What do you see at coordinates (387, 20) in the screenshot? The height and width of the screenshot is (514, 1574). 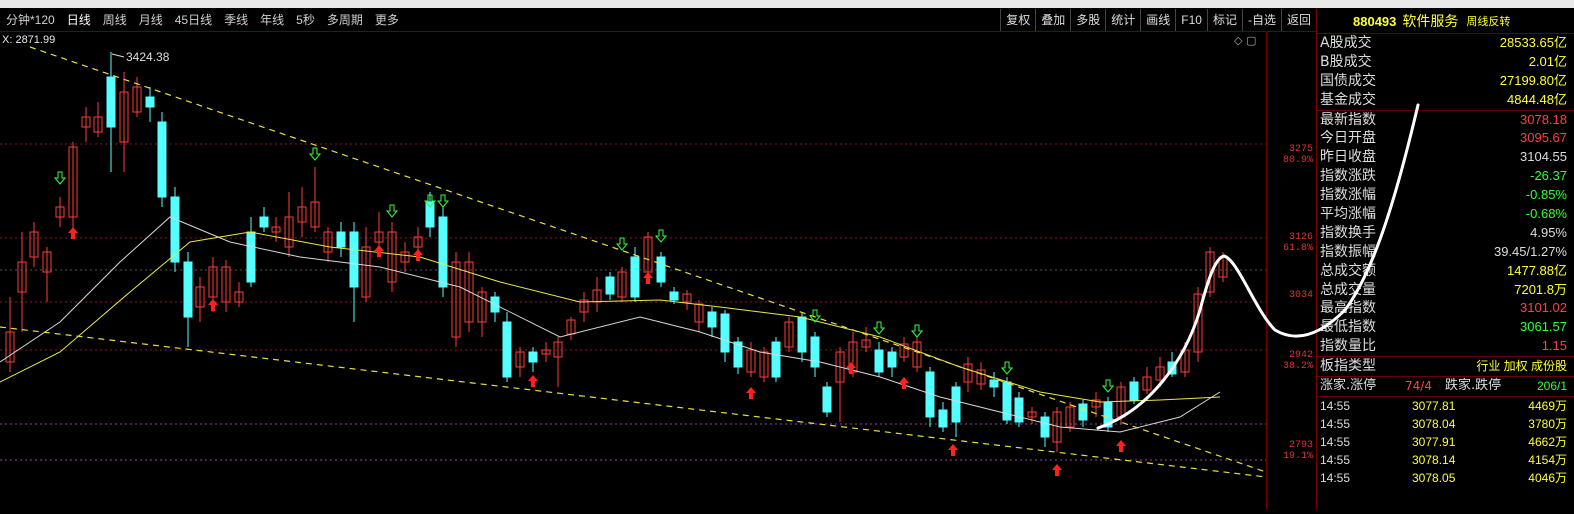 I see `period-tab: 更多` at bounding box center [387, 20].